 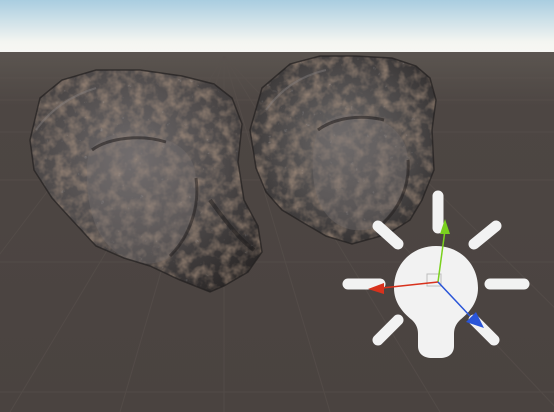 I want to click on skybox, so click(x=277, y=28).